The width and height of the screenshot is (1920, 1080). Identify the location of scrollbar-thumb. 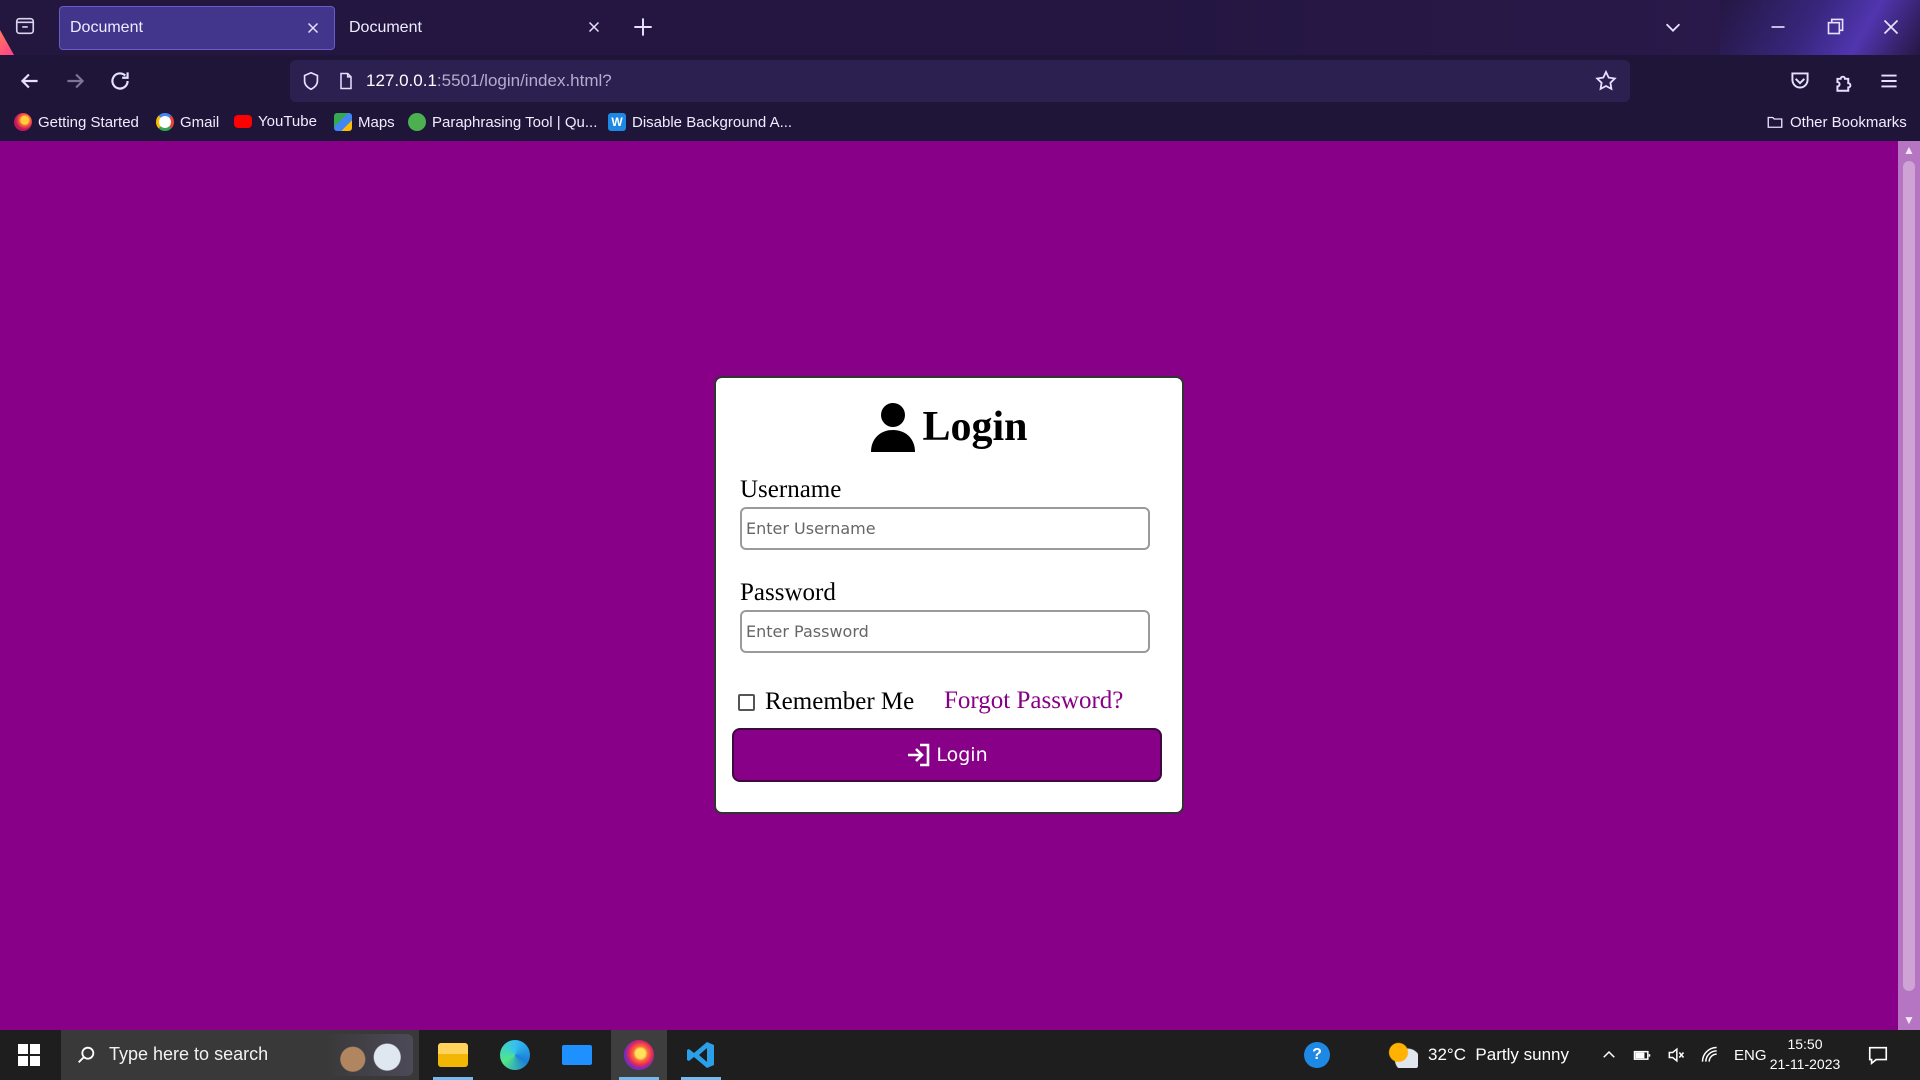
(1909, 576).